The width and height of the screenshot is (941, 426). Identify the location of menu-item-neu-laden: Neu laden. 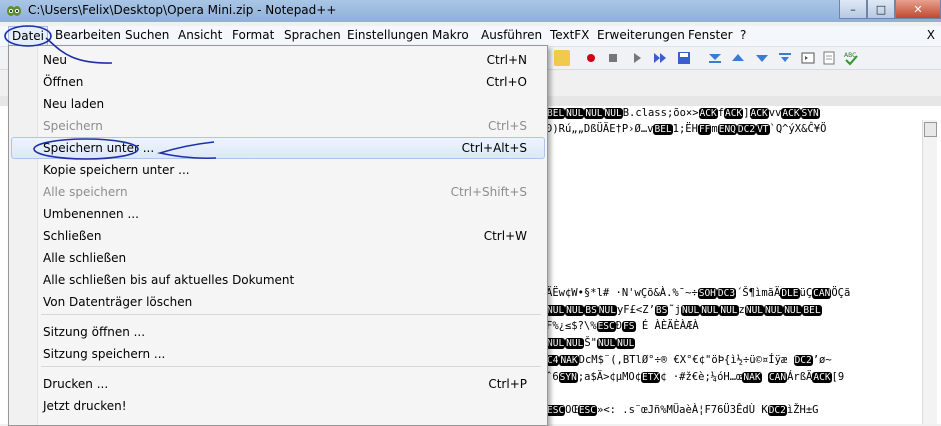
(278, 104).